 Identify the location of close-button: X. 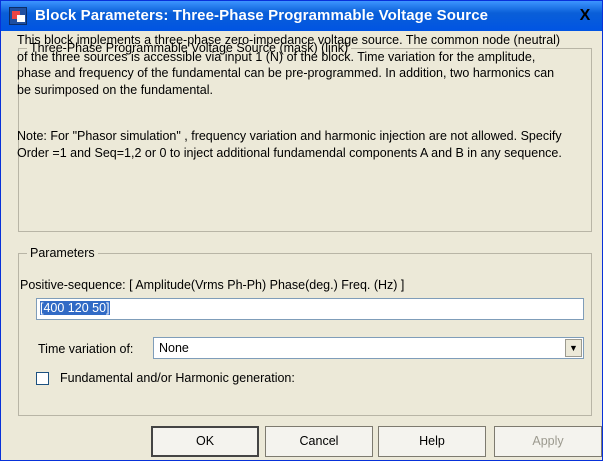
(585, 16).